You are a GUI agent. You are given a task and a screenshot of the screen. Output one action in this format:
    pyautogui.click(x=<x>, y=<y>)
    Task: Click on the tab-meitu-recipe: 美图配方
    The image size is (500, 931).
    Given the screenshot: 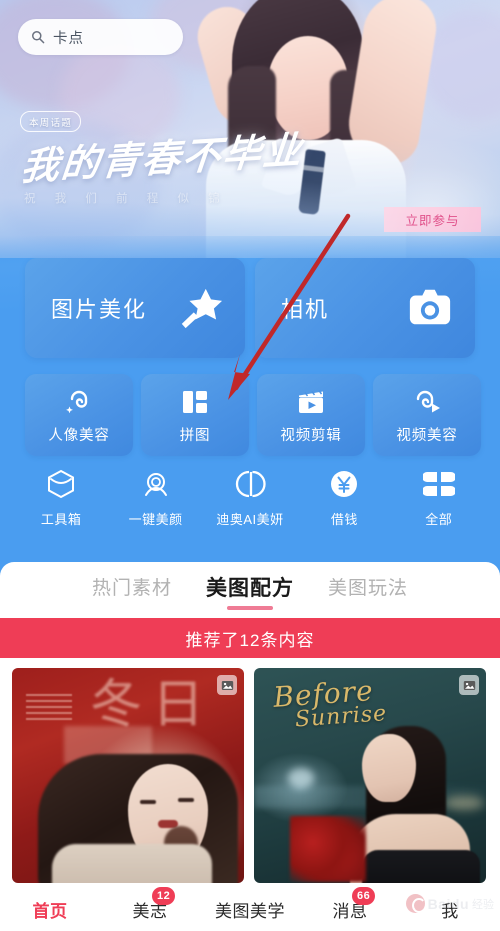 What is the action you would take?
    pyautogui.click(x=250, y=590)
    